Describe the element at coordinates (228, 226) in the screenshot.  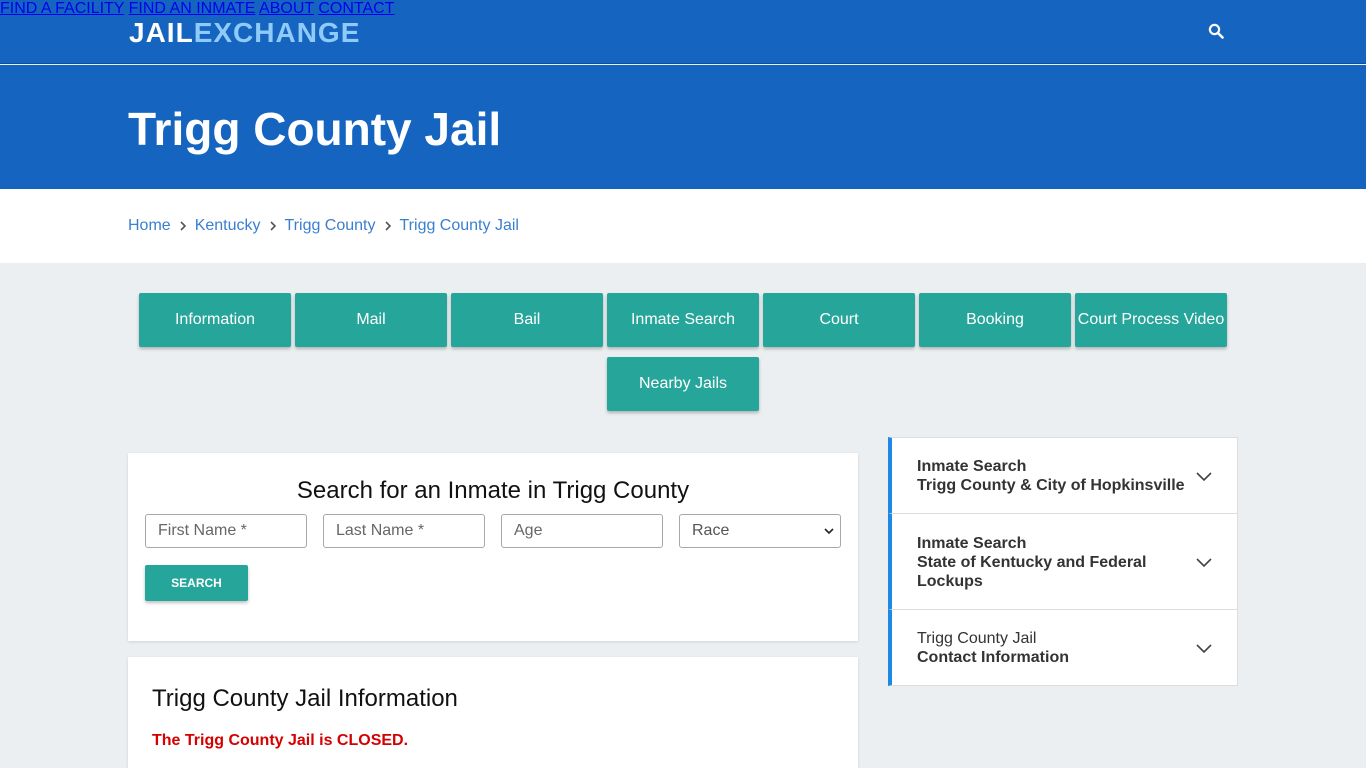
I see `breadcrumb-kentucky: Kentucky` at that location.